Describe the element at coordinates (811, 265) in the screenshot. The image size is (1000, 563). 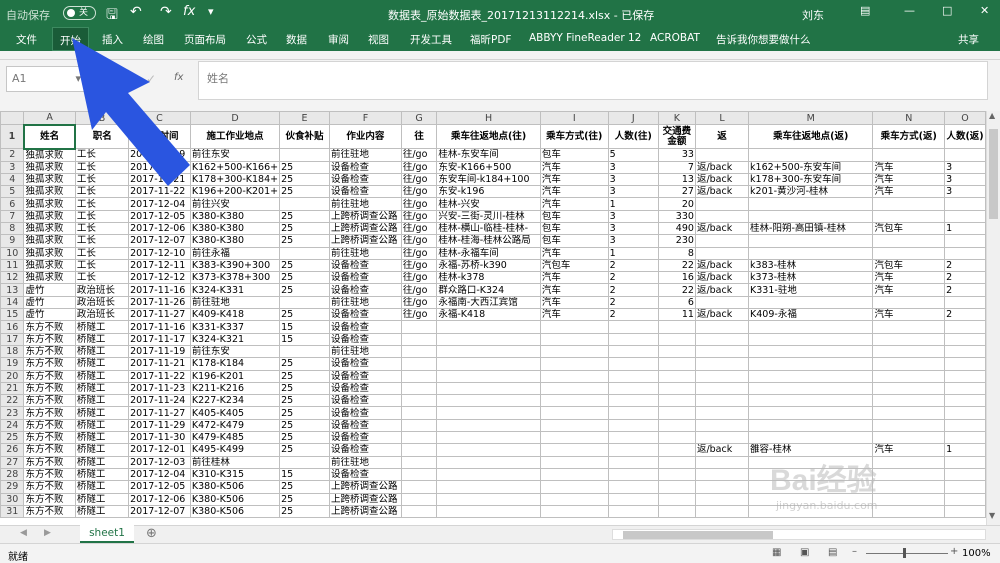
I see `table-cell: k383-桂林` at that location.